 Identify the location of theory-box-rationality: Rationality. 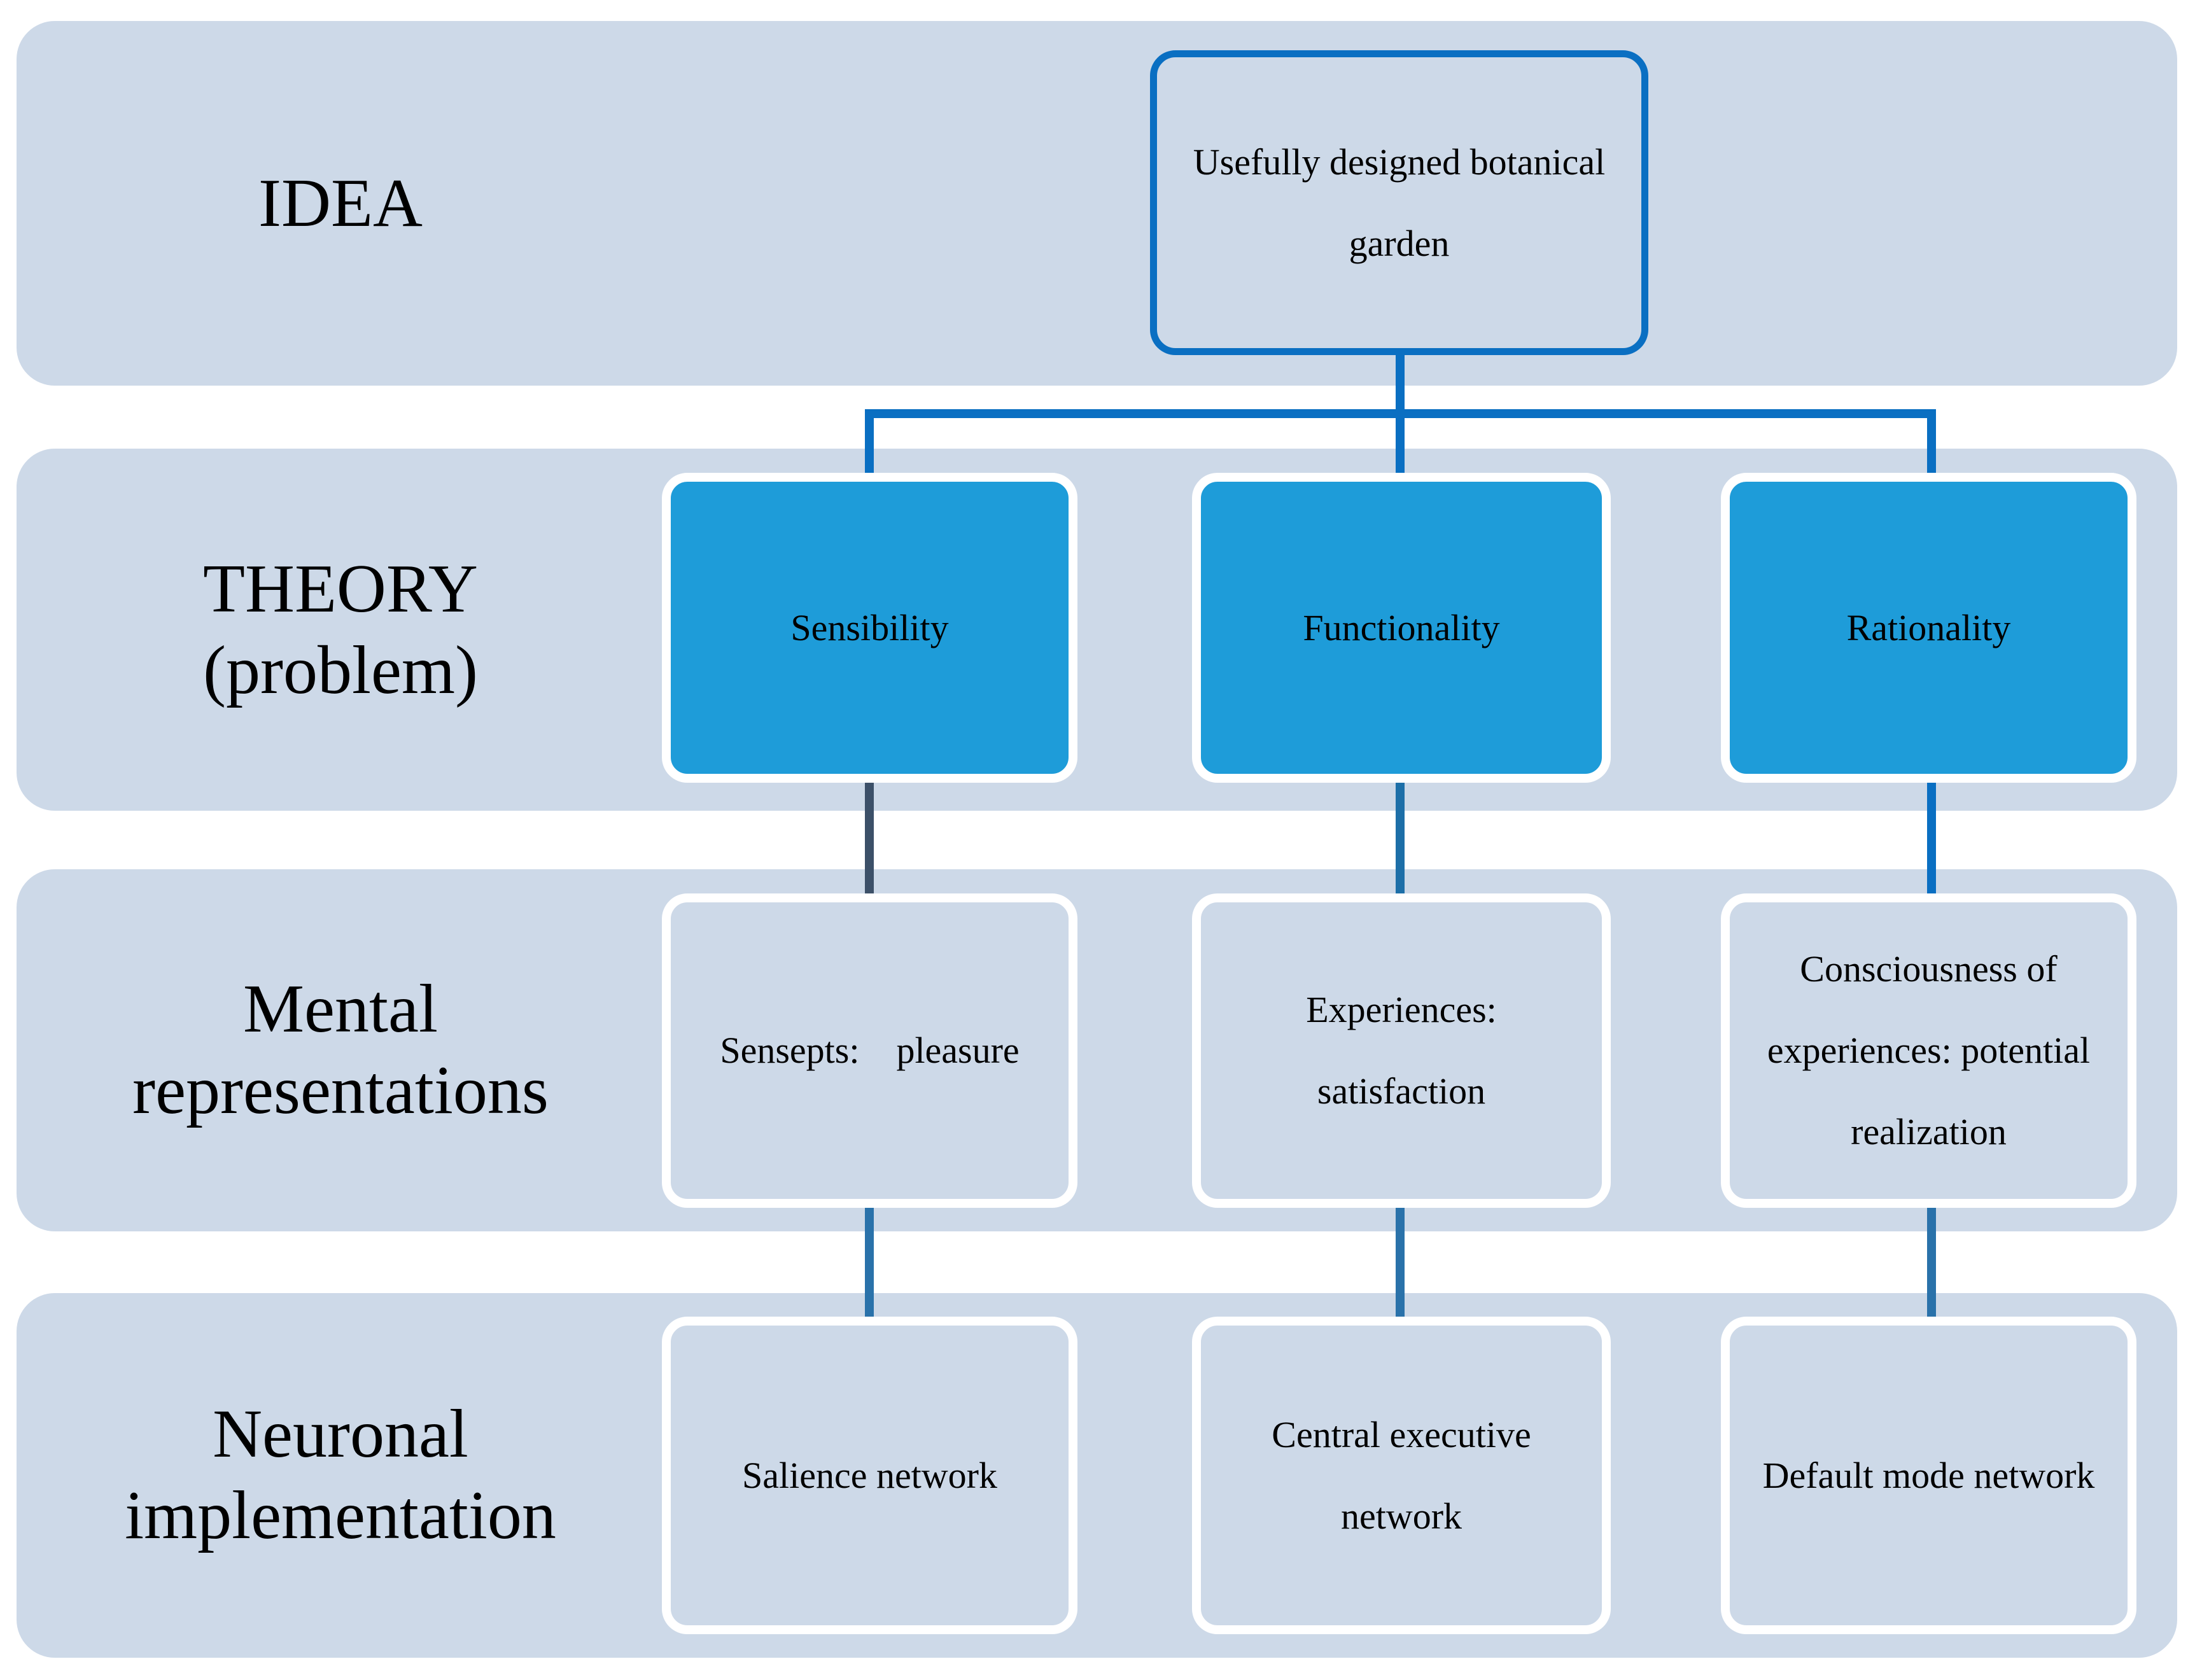
(1929, 628).